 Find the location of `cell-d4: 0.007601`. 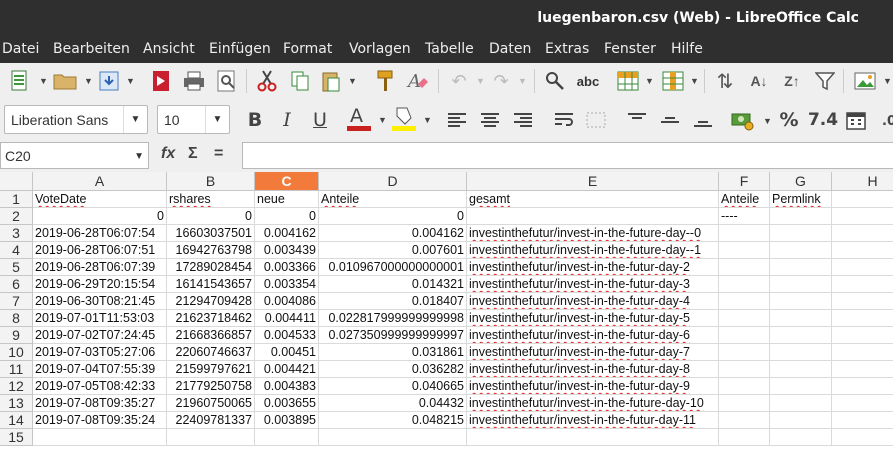

cell-d4: 0.007601 is located at coordinates (393, 250).